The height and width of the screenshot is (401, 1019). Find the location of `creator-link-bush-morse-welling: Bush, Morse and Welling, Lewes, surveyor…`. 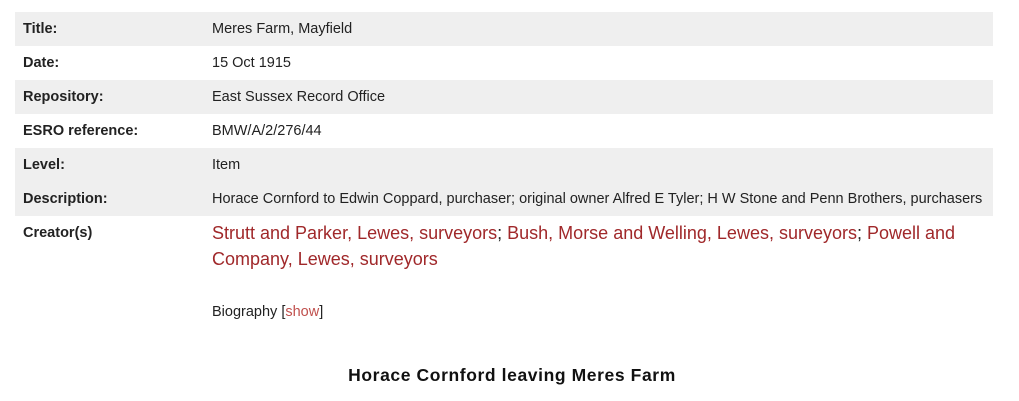

creator-link-bush-morse-welling: Bush, Morse and Welling, Lewes, surveyor… is located at coordinates (682, 233).